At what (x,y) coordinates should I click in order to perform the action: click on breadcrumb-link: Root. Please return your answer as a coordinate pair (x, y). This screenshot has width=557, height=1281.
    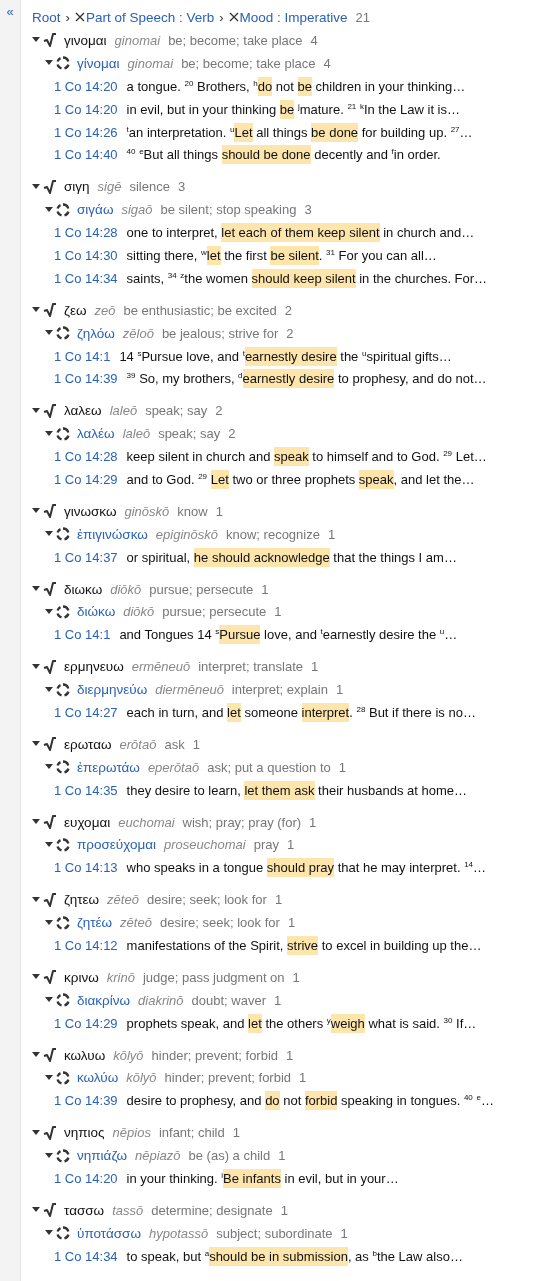
    Looking at the image, I should click on (46, 17).